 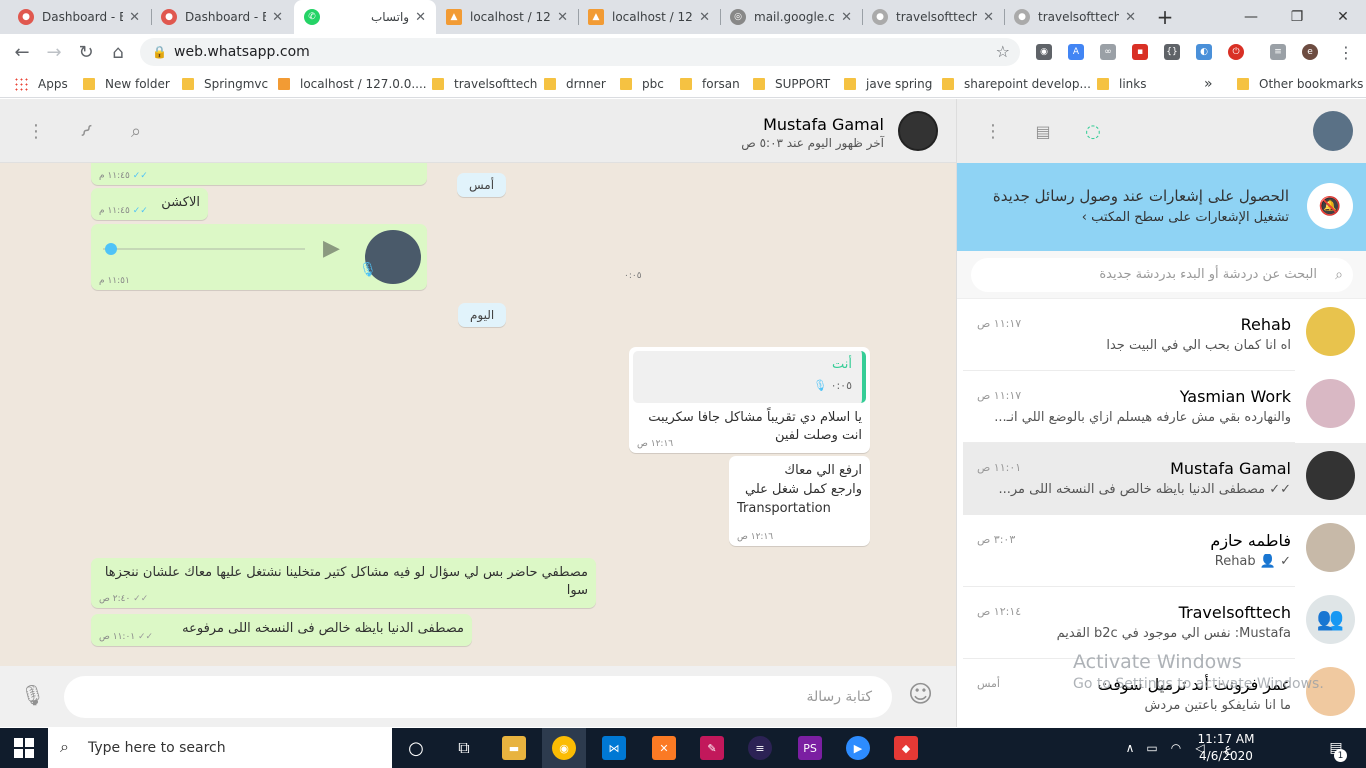 What do you see at coordinates (259, 174) in the screenshot?
I see `message-bubble: ✓✓ ١١:٤٥ م` at bounding box center [259, 174].